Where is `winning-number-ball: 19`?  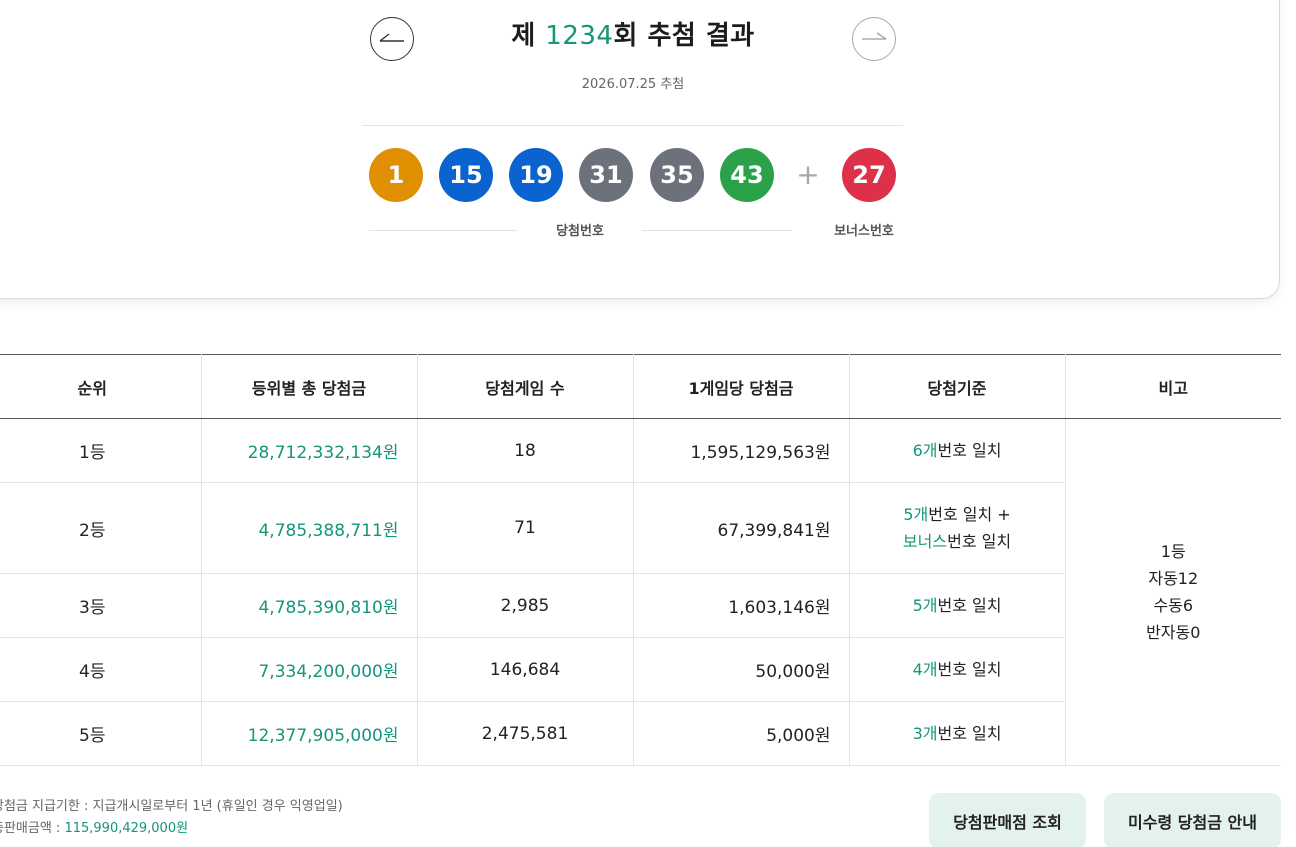
winning-number-ball: 19 is located at coordinates (536, 175).